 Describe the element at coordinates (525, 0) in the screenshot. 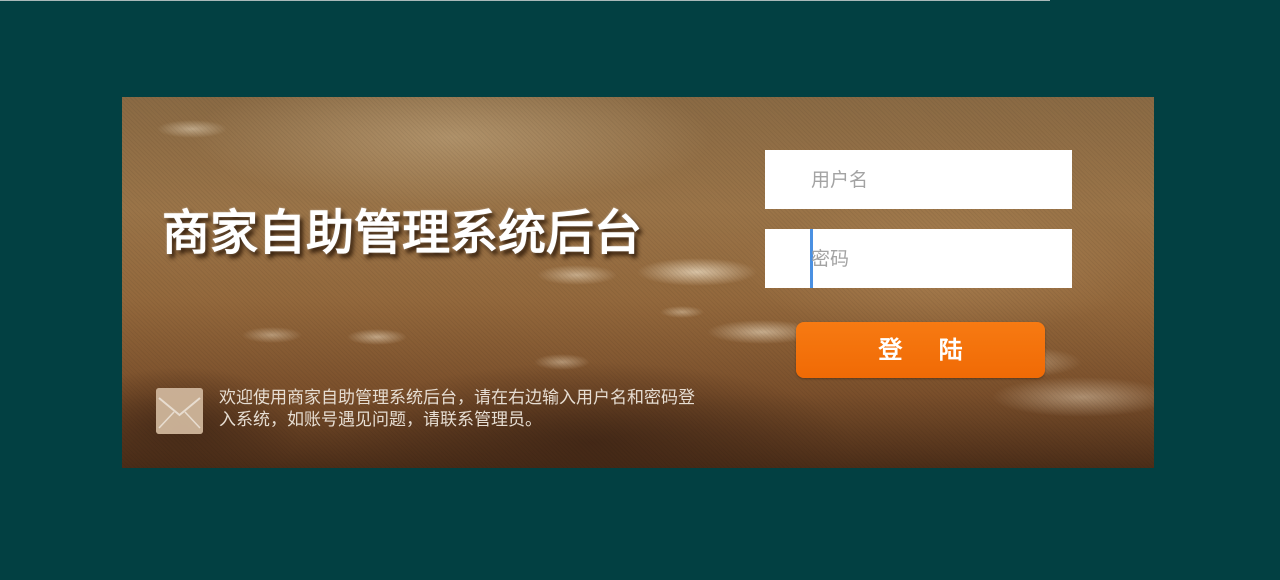

I see `top-divider` at that location.